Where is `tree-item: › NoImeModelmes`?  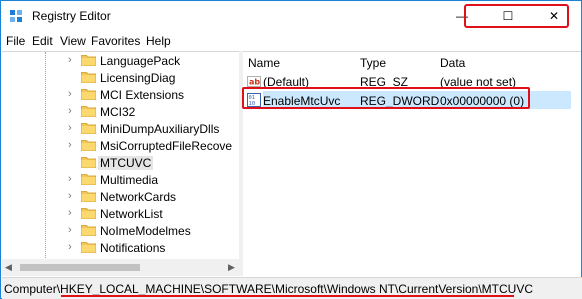 tree-item: › NoImeModelmes is located at coordinates (120, 230).